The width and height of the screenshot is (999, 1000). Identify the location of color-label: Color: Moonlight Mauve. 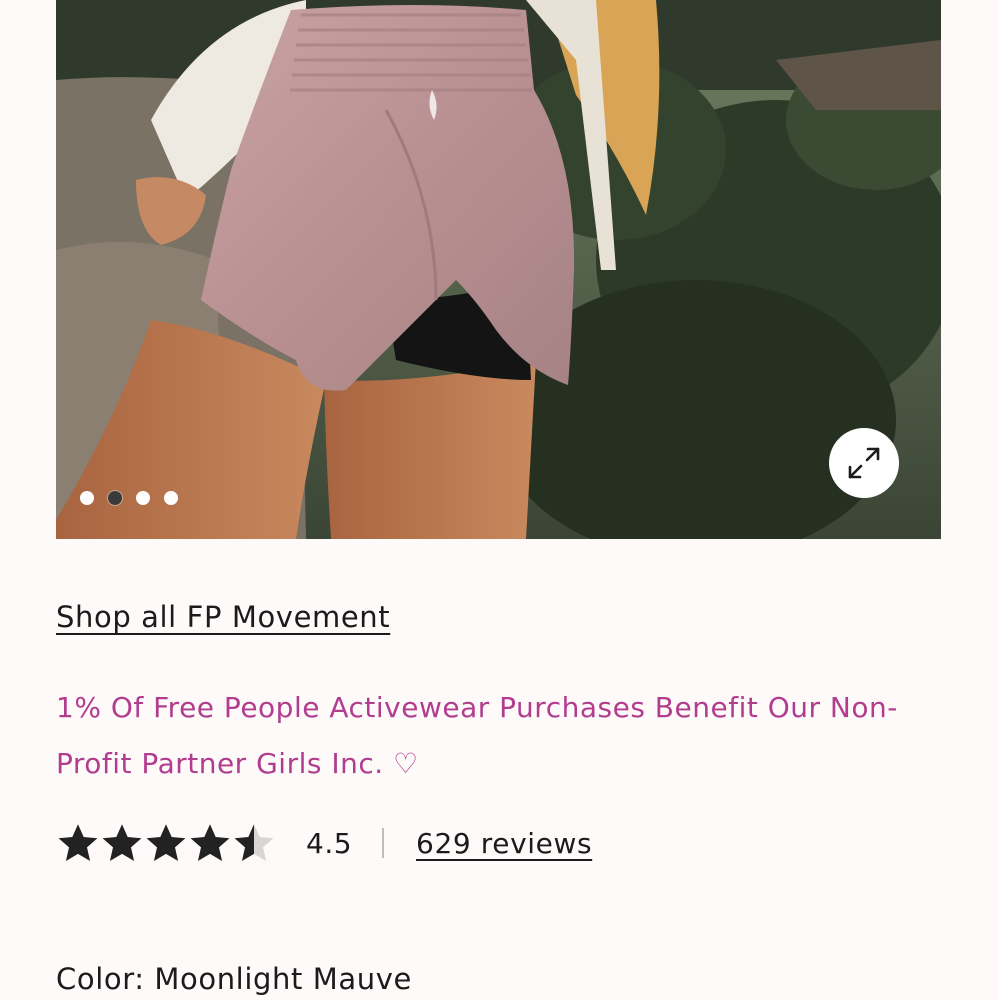
(234, 979).